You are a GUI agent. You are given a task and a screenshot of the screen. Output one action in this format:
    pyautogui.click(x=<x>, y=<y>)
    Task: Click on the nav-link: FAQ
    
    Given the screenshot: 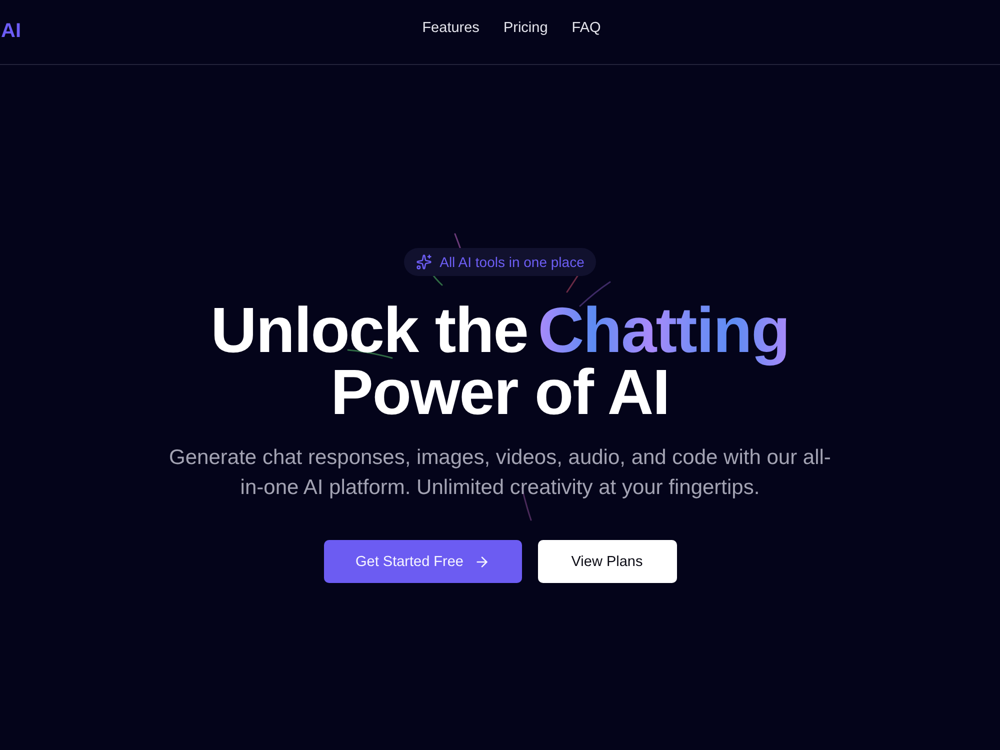 What is the action you would take?
    pyautogui.click(x=586, y=28)
    